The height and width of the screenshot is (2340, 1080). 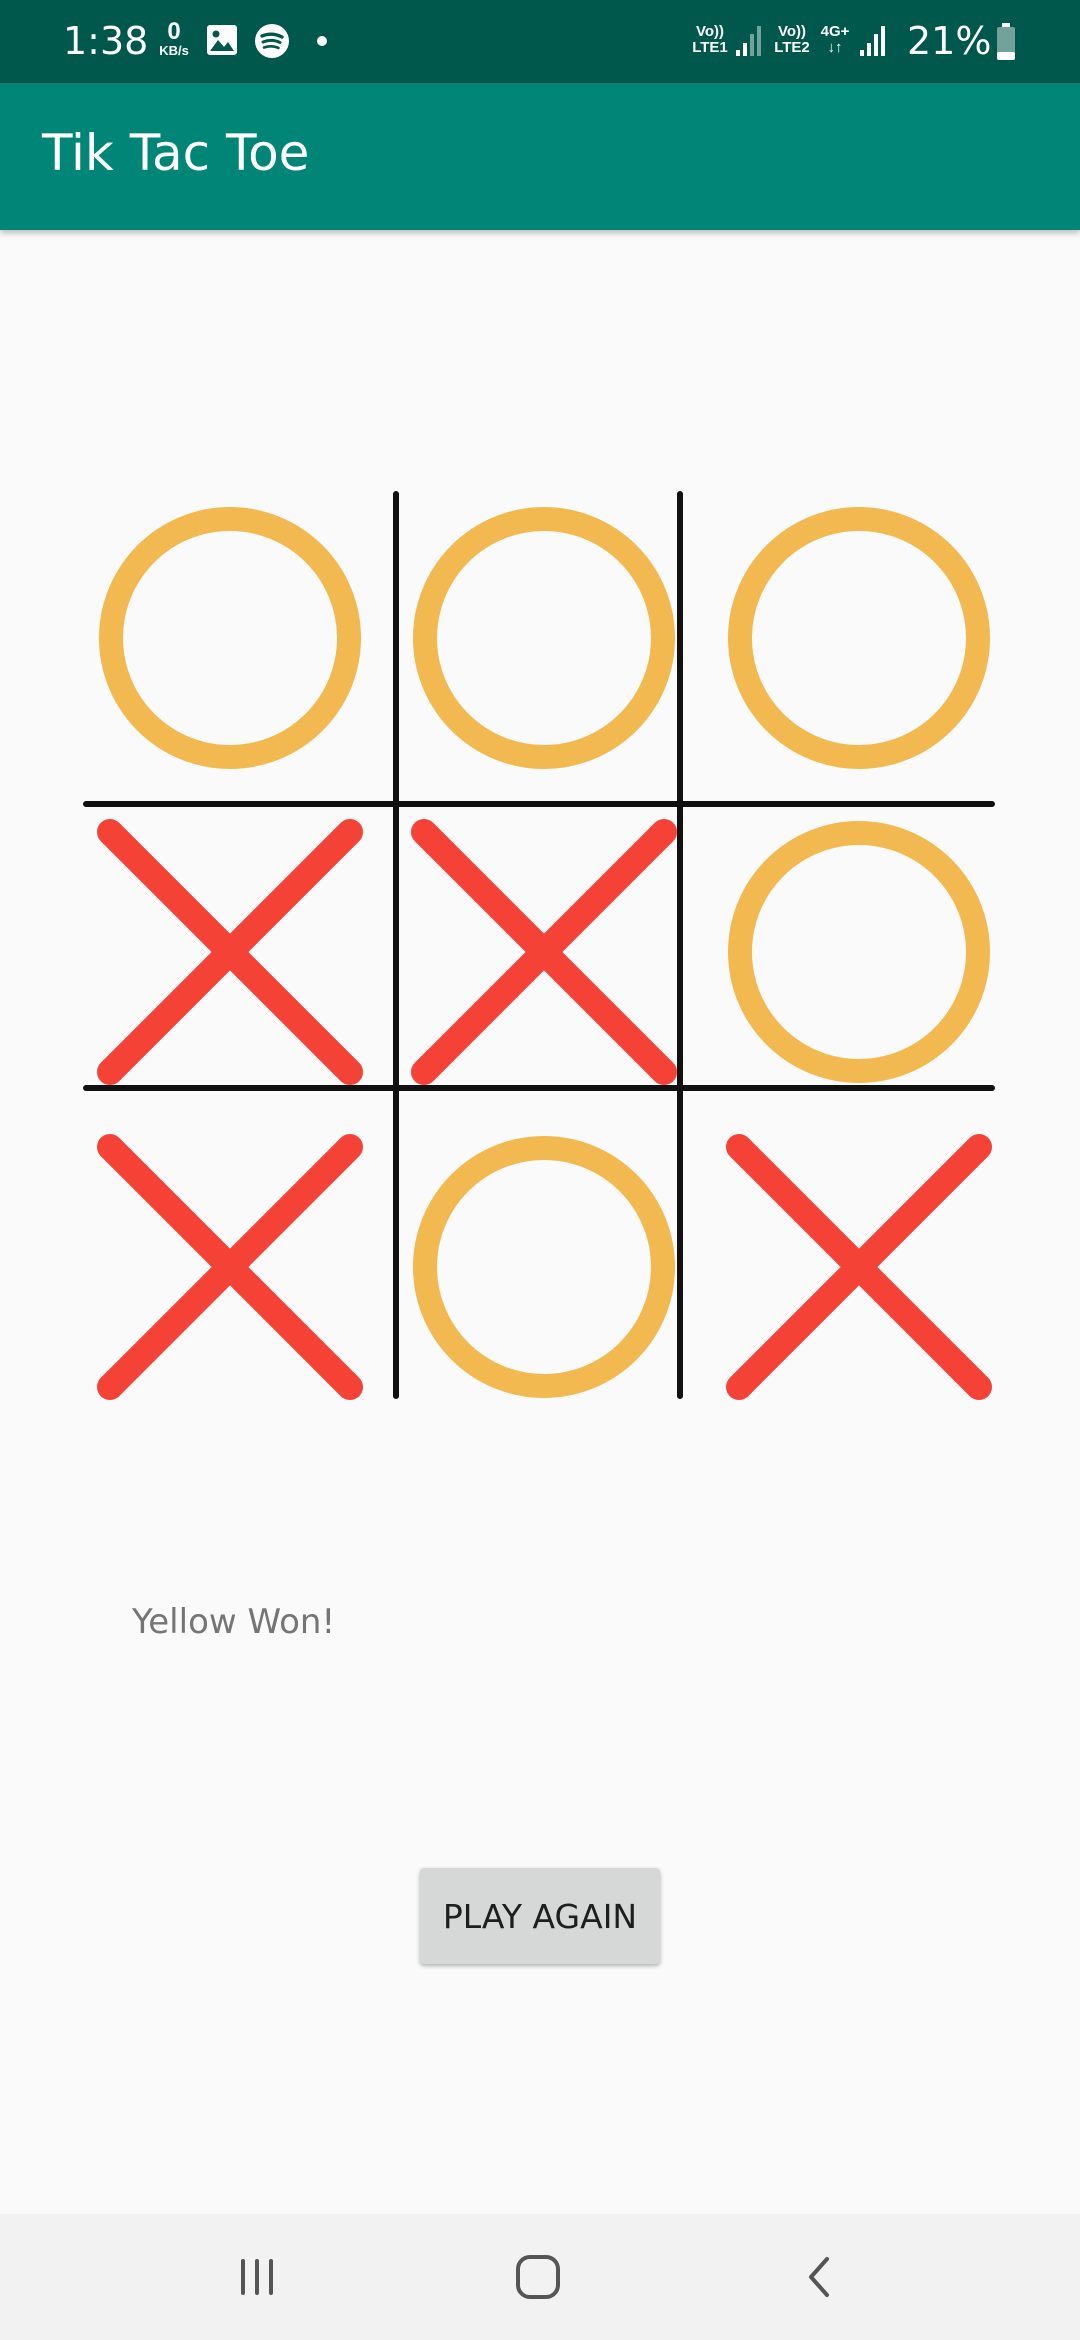 I want to click on spotify-icon, so click(x=272, y=41).